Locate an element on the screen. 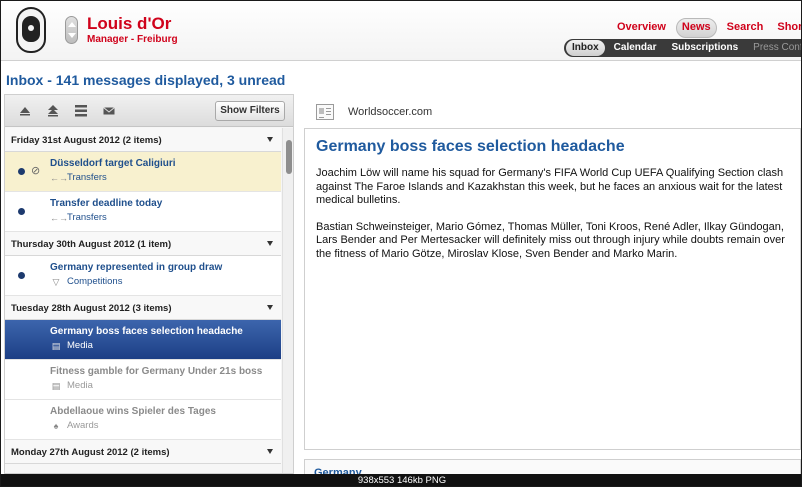 This screenshot has height=487, width=802. group-header-label: Monday 27th August 2012 (2 items) is located at coordinates (90, 452).